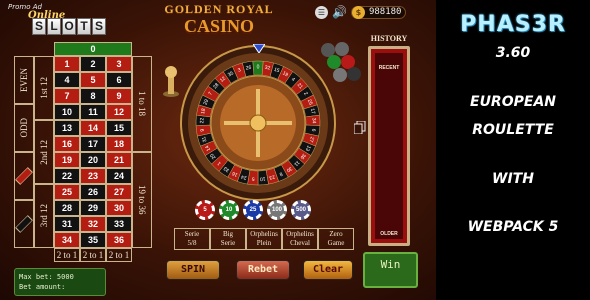 Image resolution: width=590 pixels, height=300 pixels. Describe the element at coordinates (93, 128) in the screenshot. I see `roulette-cell: 14` at that location.